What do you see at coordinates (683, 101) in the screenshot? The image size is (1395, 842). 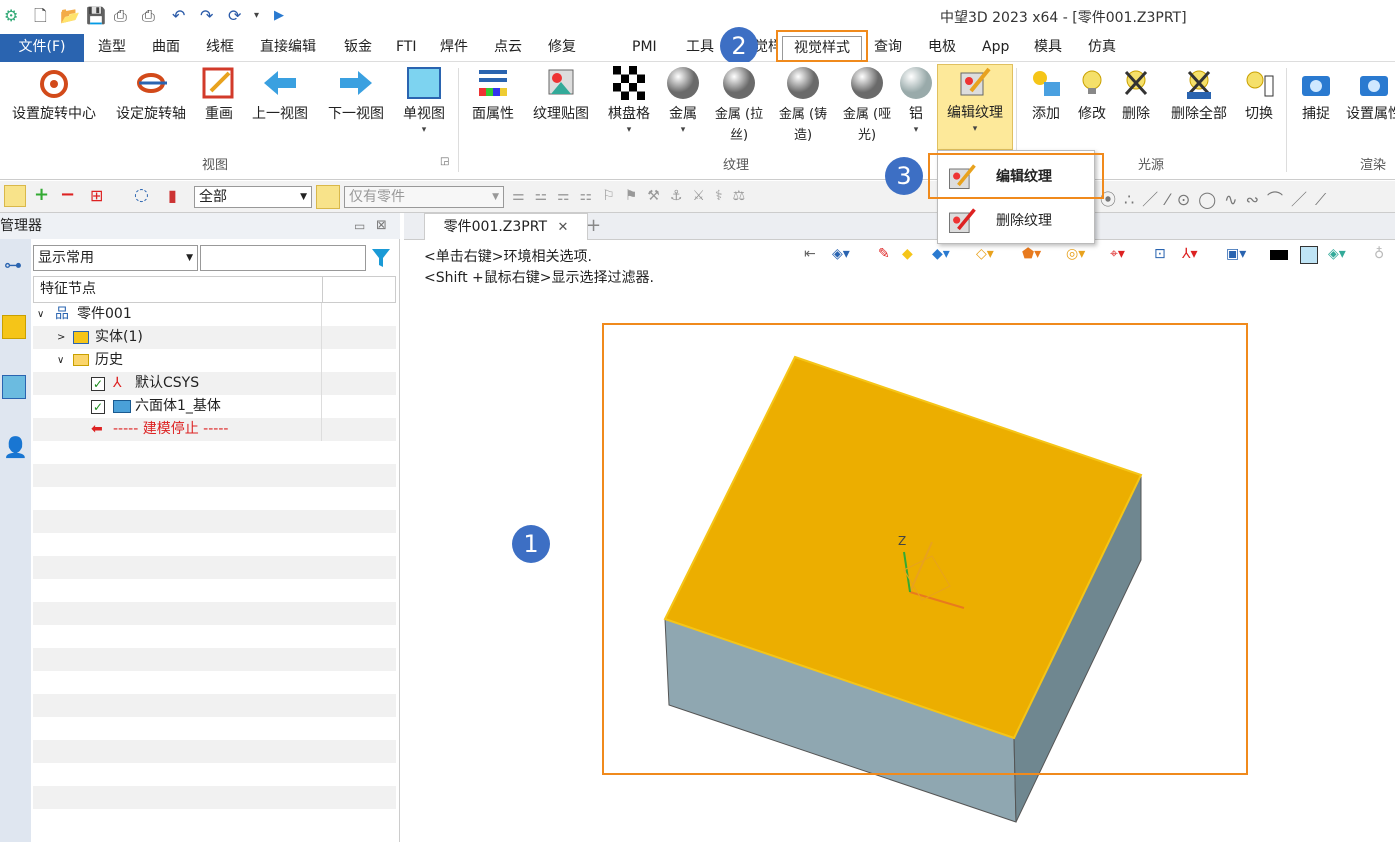 I see `metal-button: 金属 ▾` at bounding box center [683, 101].